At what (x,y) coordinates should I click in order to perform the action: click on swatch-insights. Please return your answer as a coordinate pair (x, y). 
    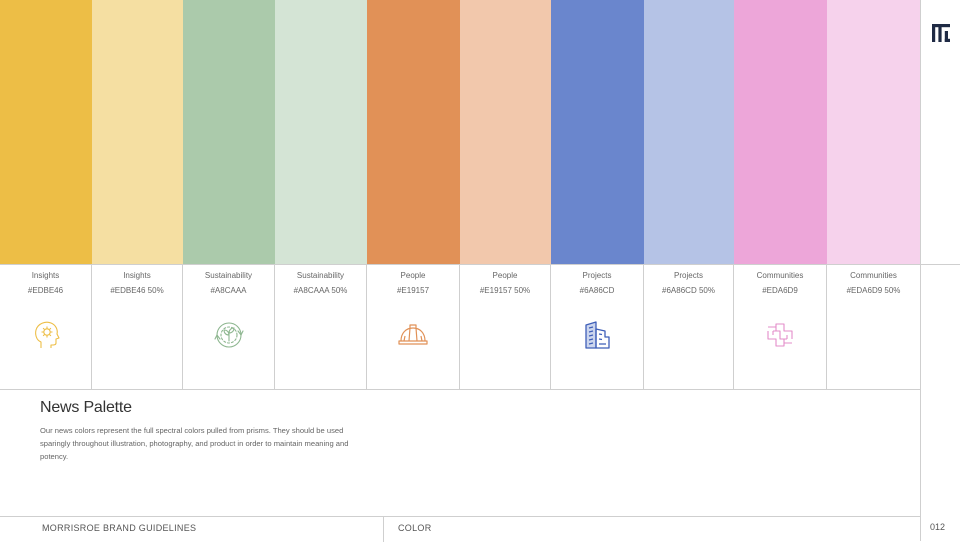
    Looking at the image, I should click on (46, 132).